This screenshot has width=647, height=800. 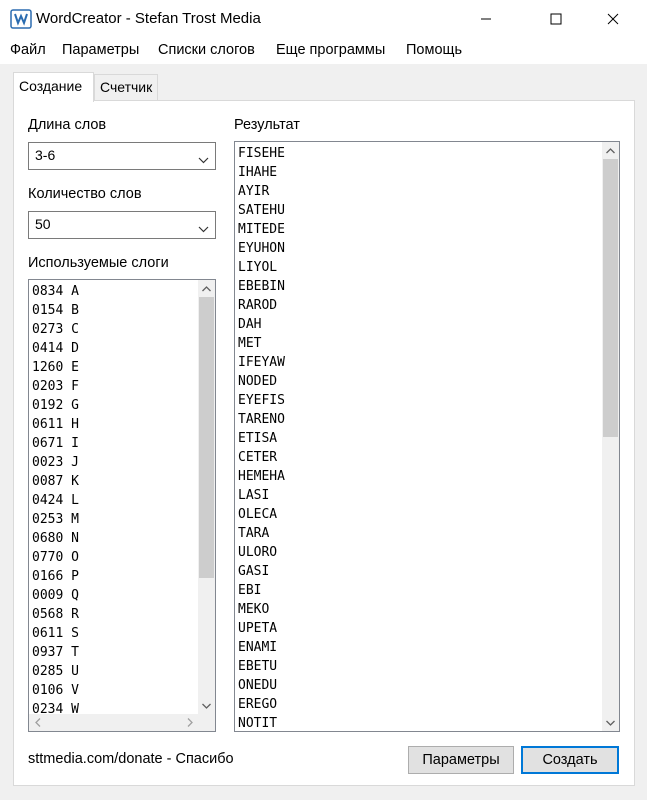 What do you see at coordinates (257, 514) in the screenshot?
I see `result-item: OLECA` at bounding box center [257, 514].